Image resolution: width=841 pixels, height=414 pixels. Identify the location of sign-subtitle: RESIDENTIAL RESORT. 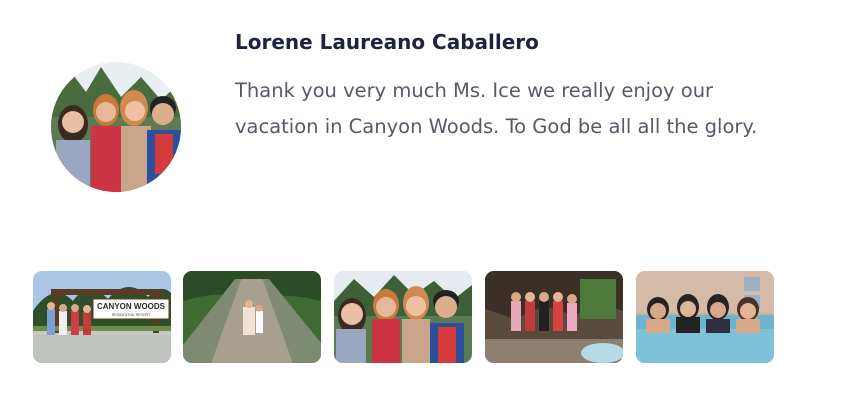
(131, 315).